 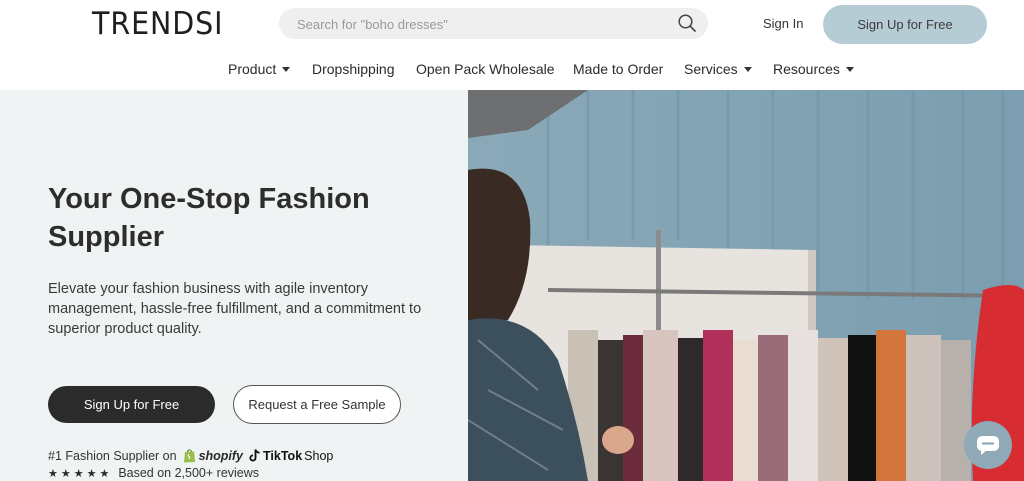 I want to click on tiktok-shop-logo: TikTok Shop, so click(x=291, y=456).